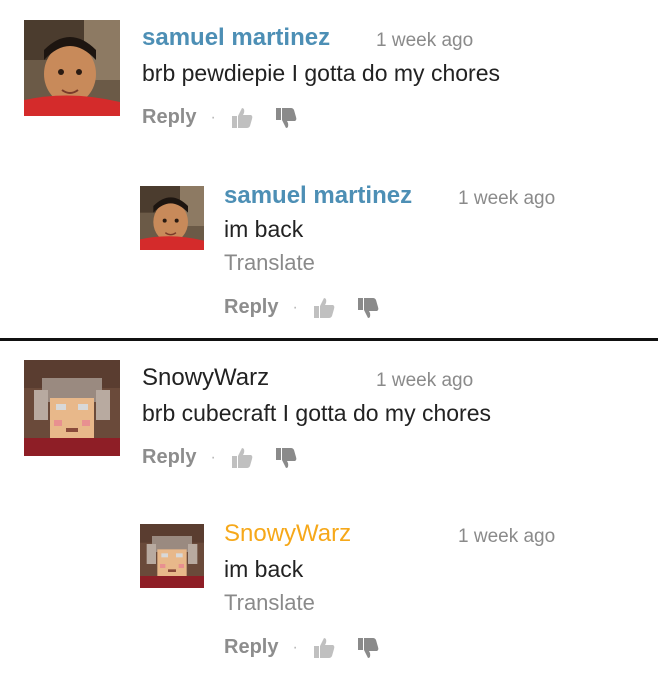  What do you see at coordinates (317, 413) in the screenshot?
I see `comment-text: brb cubecraft I gotta do my chores` at bounding box center [317, 413].